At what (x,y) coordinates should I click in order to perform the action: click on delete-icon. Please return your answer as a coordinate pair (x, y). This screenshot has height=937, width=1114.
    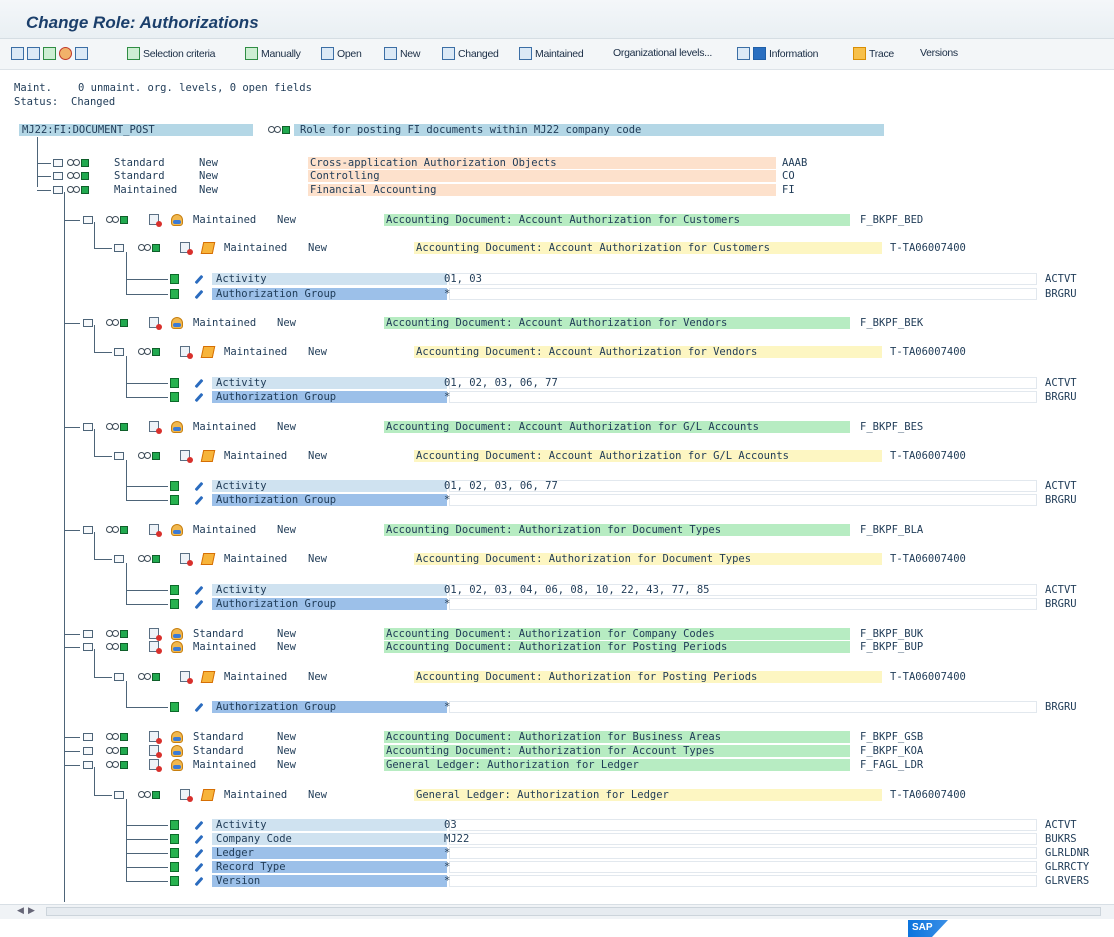
    Looking at the image, I should click on (81, 53).